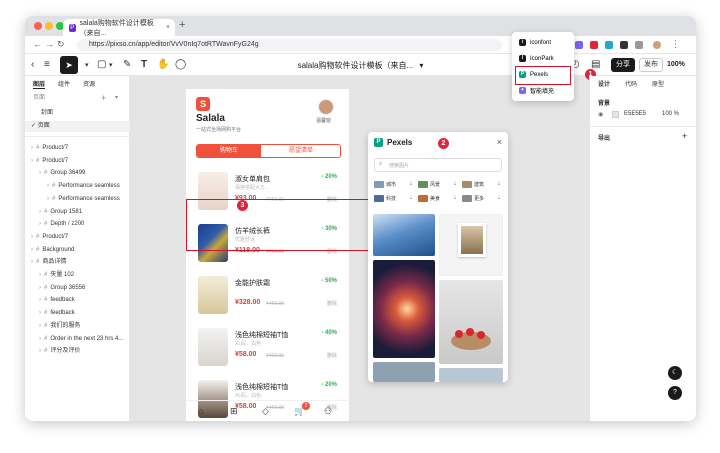 This screenshot has height=453, width=720. What do you see at coordinates (328, 411) in the screenshot?
I see `user-icon: ⚇` at bounding box center [328, 411].